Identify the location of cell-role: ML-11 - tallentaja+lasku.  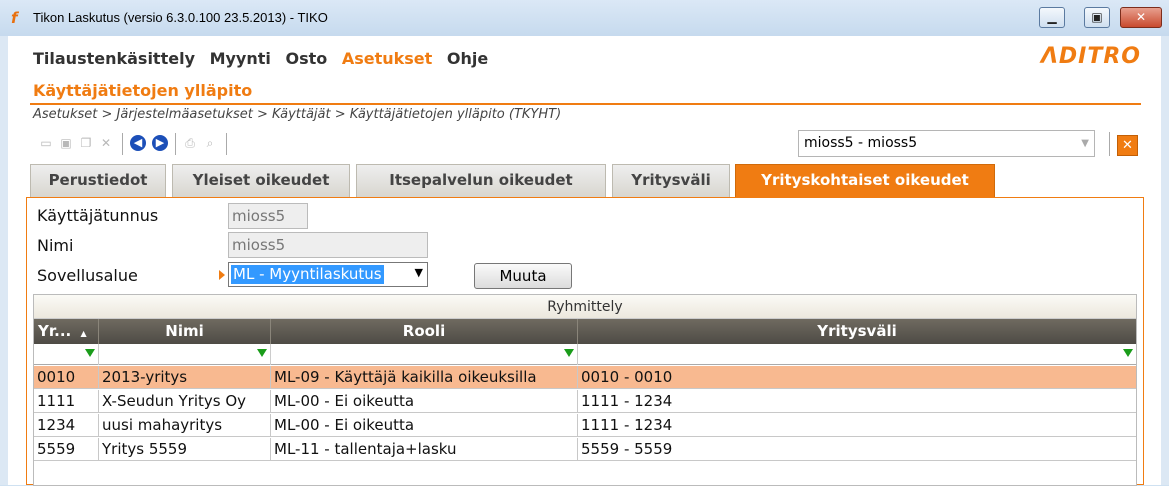
(424, 449).